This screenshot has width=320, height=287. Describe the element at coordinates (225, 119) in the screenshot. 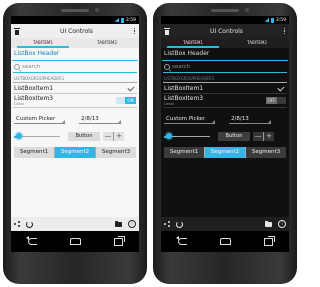

I see `picker-row: Custom Picker 2/8/13` at that location.